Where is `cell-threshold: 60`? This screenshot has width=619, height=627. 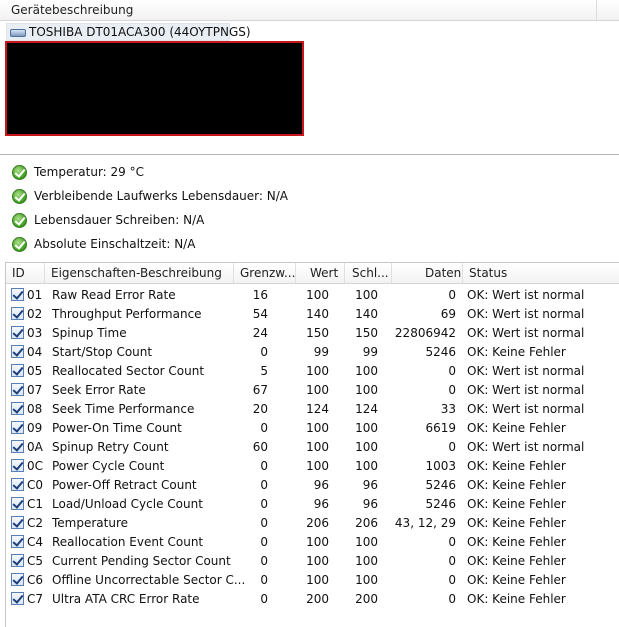 cell-threshold: 60 is located at coordinates (260, 447).